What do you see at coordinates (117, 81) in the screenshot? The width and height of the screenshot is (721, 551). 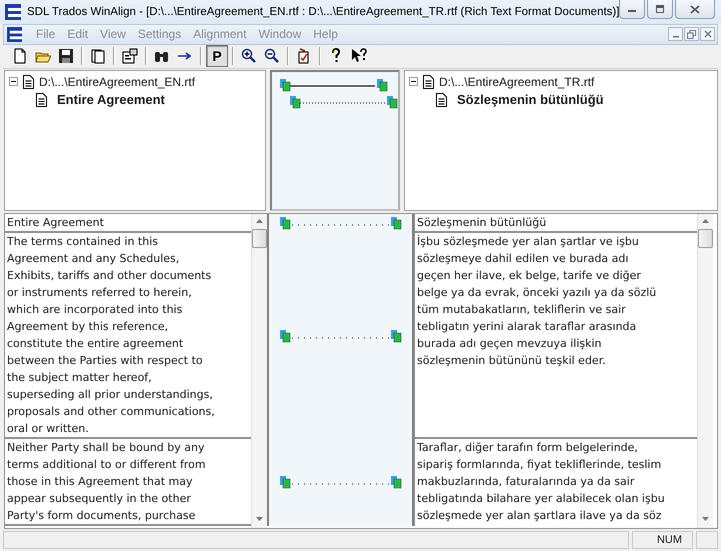 I see `tree-item: D:\...\EntireAgreement_EN.rtf` at bounding box center [117, 81].